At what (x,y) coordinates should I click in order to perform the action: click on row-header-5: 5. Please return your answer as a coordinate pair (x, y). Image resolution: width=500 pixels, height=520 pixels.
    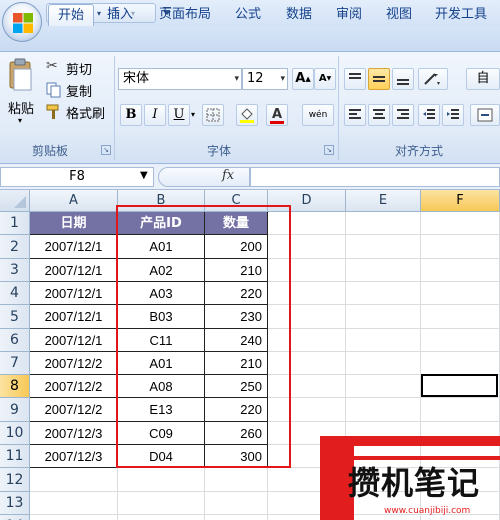
    Looking at the image, I should click on (15, 317).